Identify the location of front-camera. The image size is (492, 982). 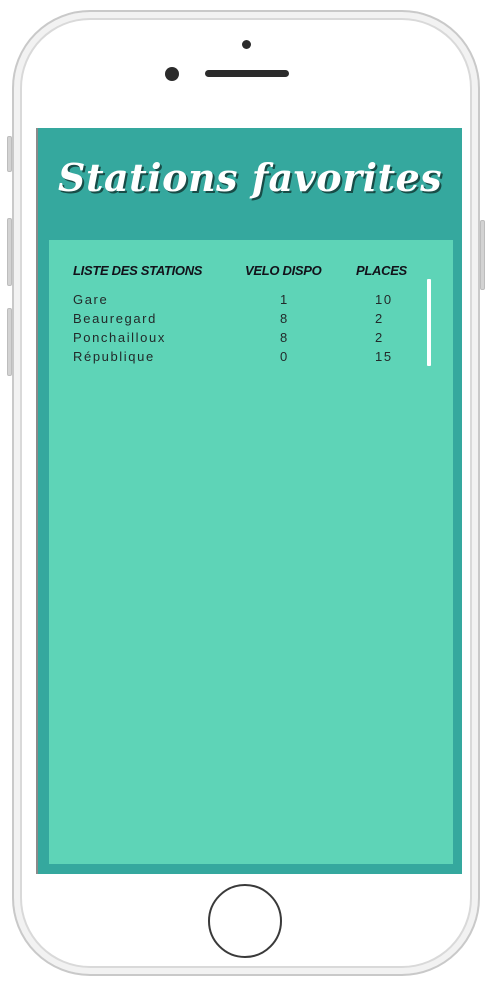
(246, 44).